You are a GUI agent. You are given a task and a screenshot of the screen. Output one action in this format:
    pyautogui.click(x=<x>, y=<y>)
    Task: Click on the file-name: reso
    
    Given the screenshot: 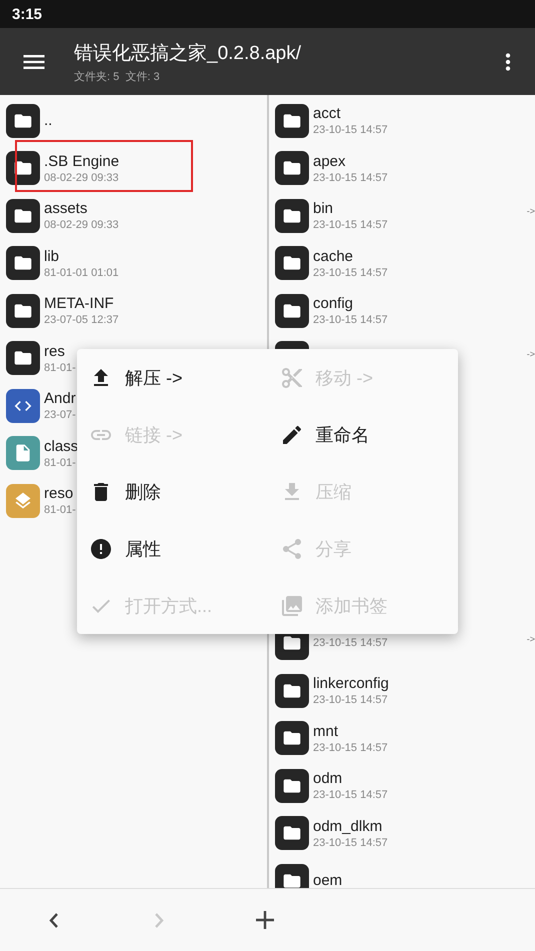 What is the action you would take?
    pyautogui.click(x=59, y=493)
    